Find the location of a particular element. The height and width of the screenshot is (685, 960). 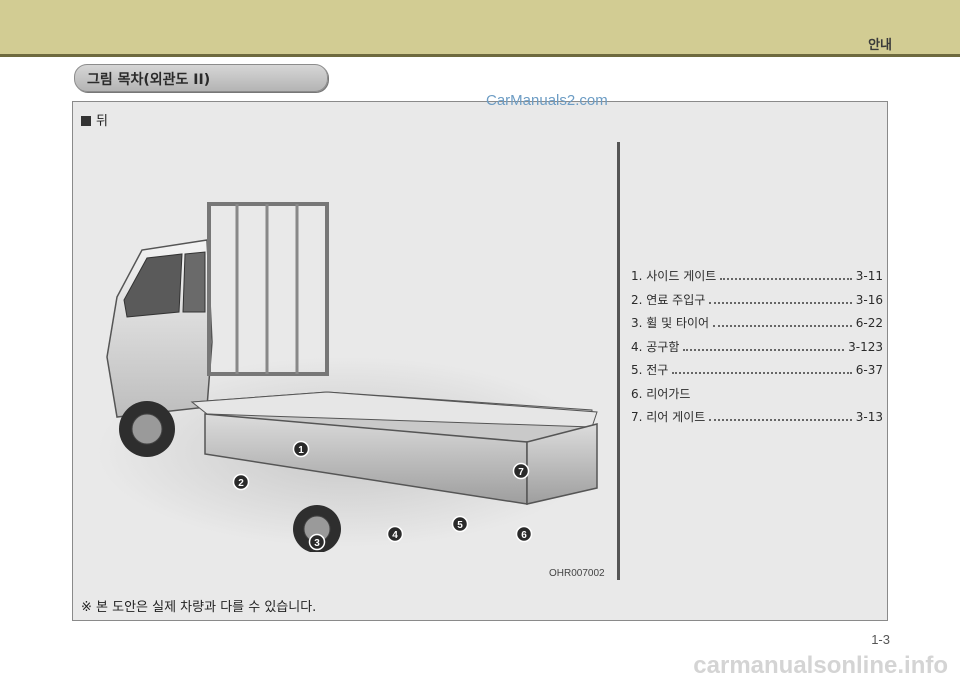

callout-6: 6 is located at coordinates (524, 534).